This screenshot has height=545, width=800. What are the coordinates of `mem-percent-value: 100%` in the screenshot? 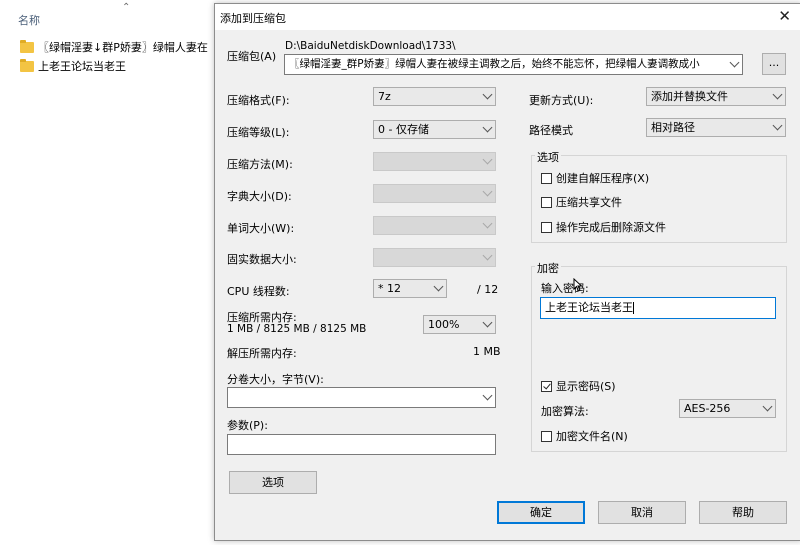 It's located at (444, 324).